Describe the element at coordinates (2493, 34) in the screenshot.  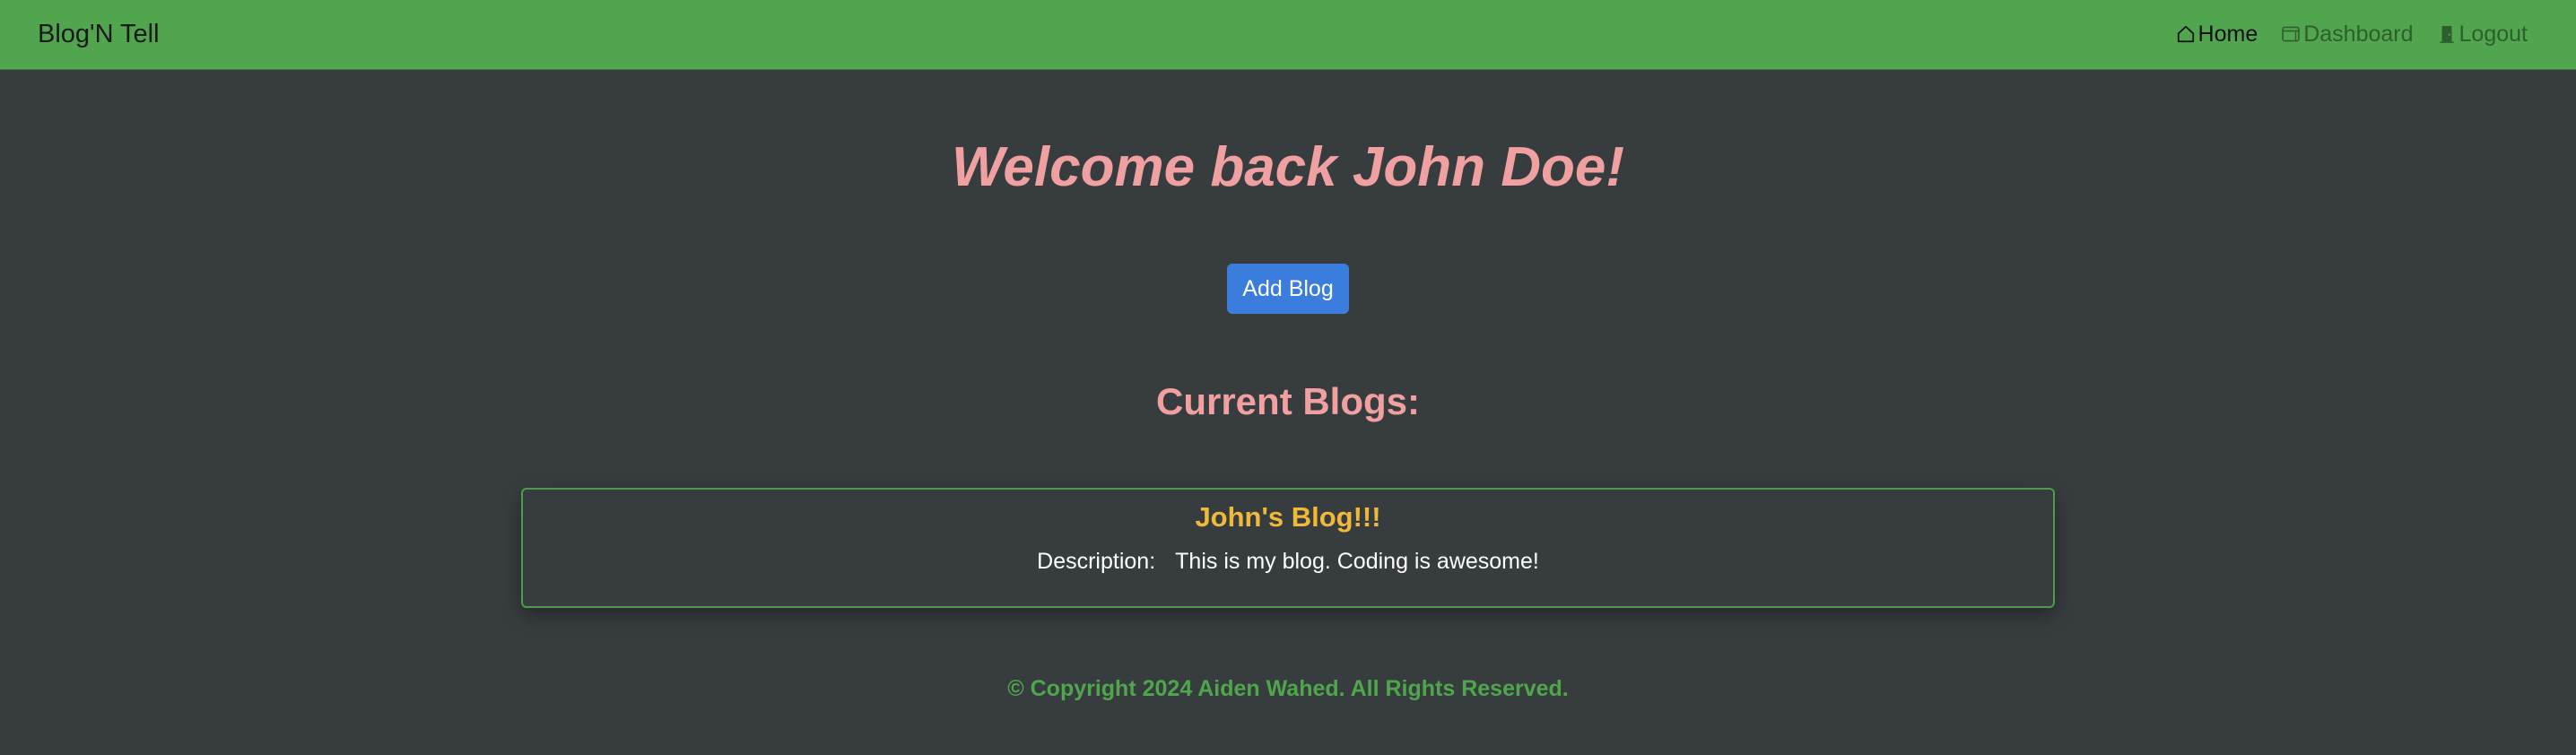
I see `nav-link-logout-label: Logout` at that location.